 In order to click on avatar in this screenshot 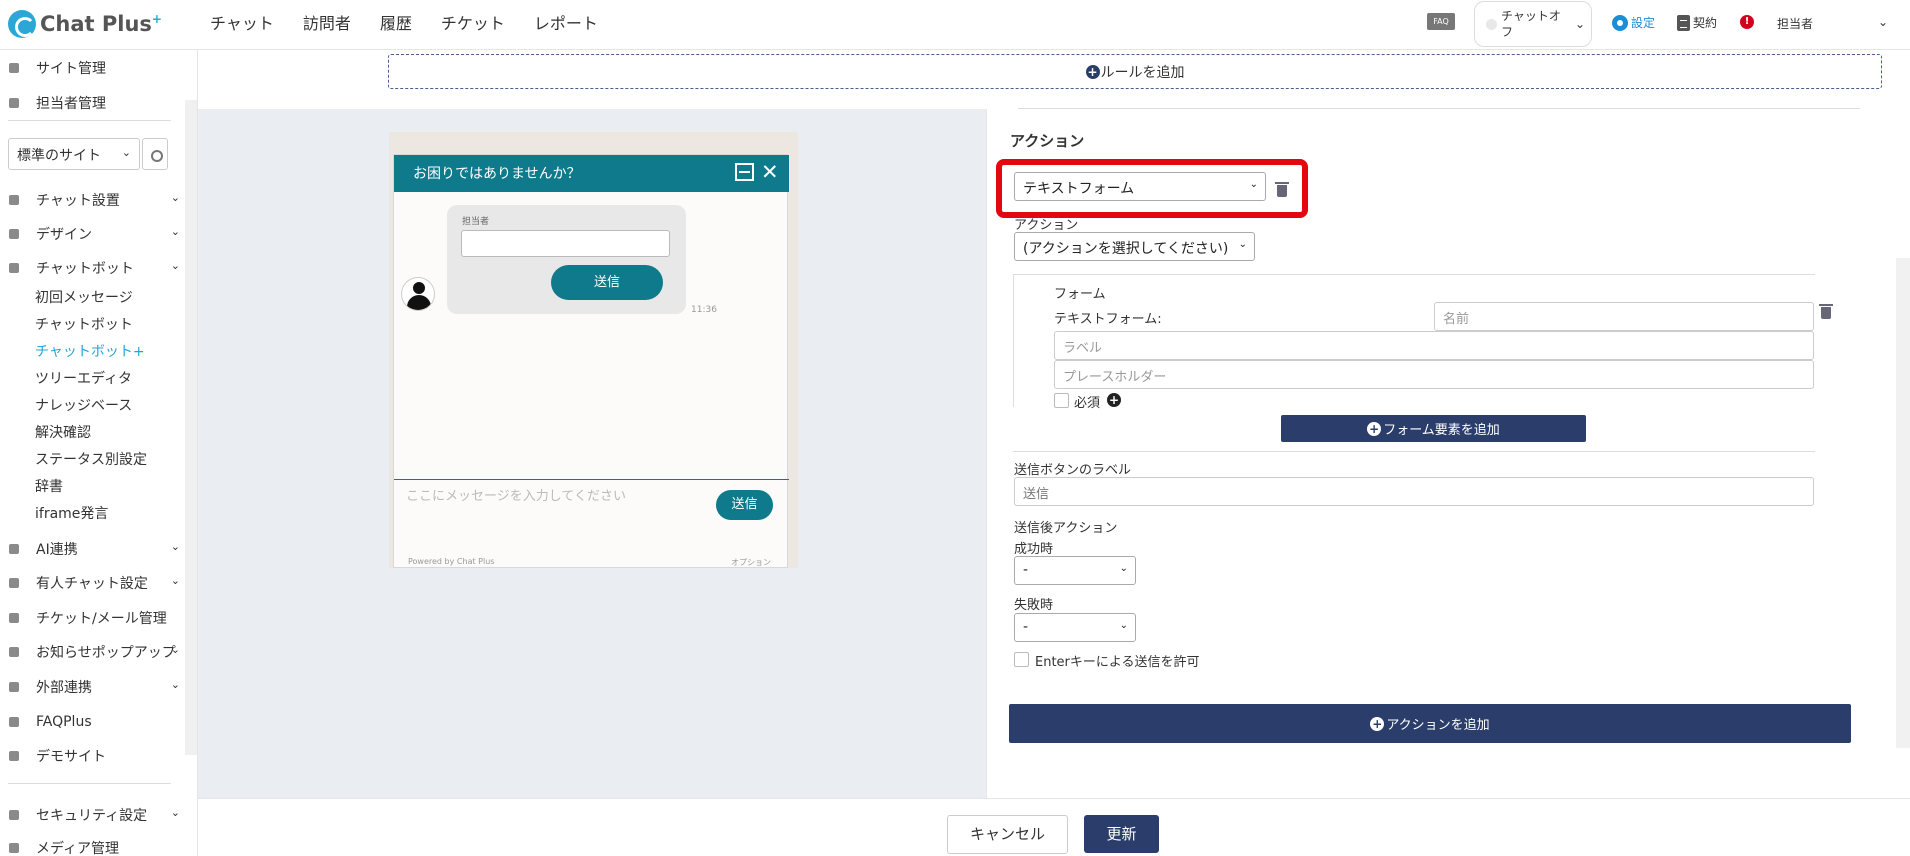, I will do `click(418, 294)`.